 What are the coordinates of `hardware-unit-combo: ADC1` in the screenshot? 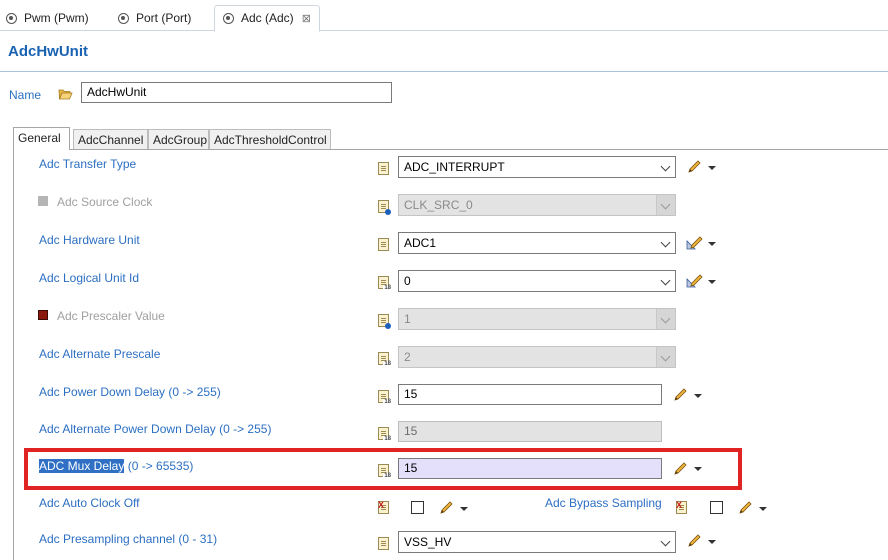 It's located at (537, 243).